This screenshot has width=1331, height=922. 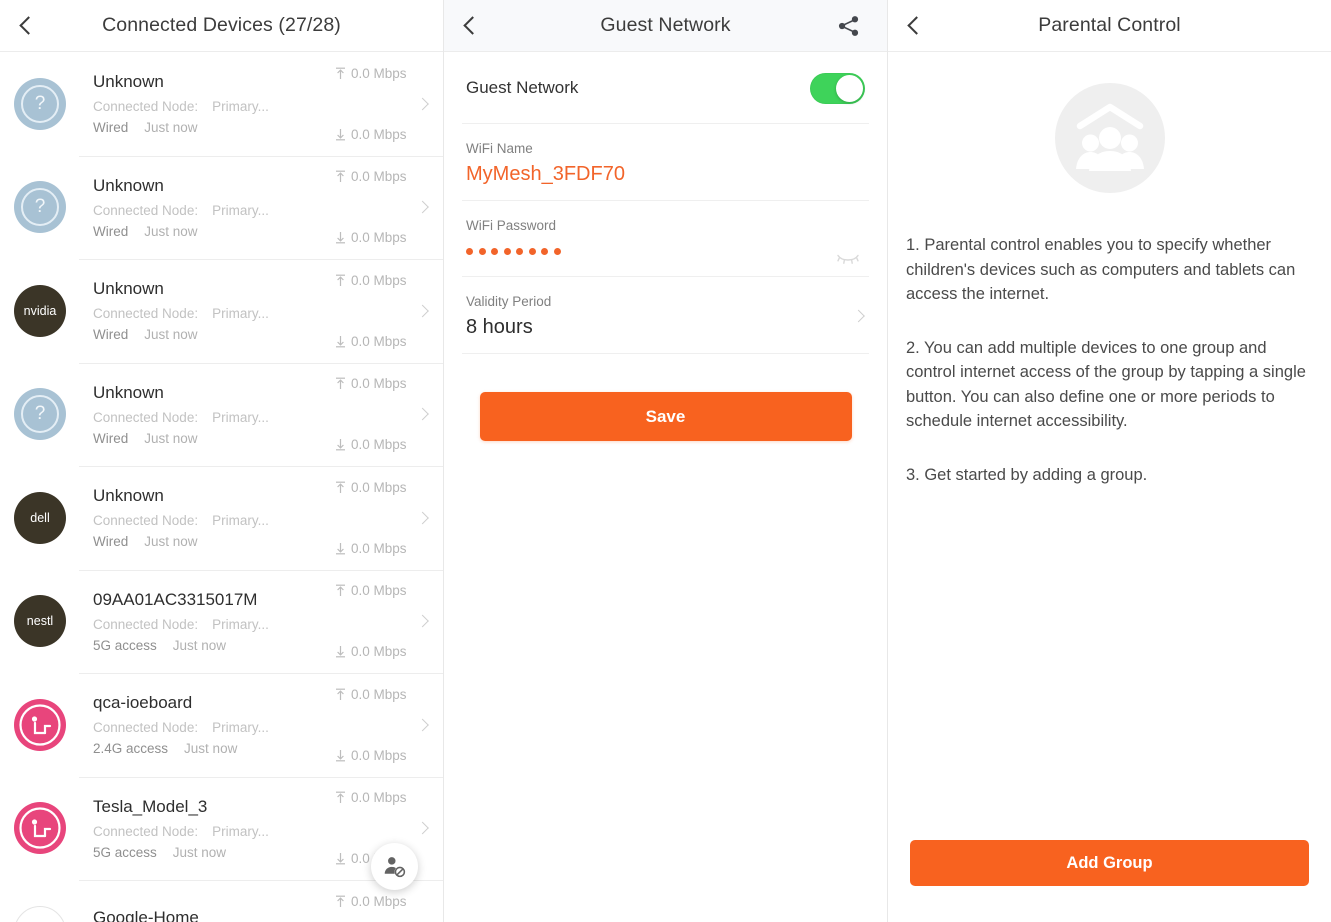 I want to click on device-avatar, so click(x=40, y=913).